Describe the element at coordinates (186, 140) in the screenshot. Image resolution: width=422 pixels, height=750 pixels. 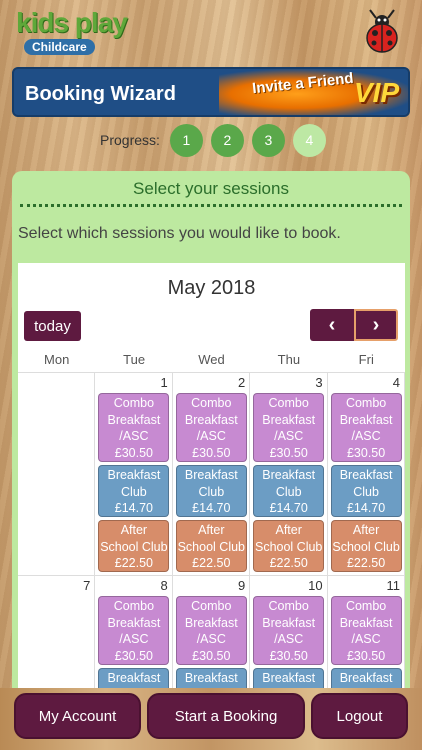
I see `progress-step-1: 1` at that location.